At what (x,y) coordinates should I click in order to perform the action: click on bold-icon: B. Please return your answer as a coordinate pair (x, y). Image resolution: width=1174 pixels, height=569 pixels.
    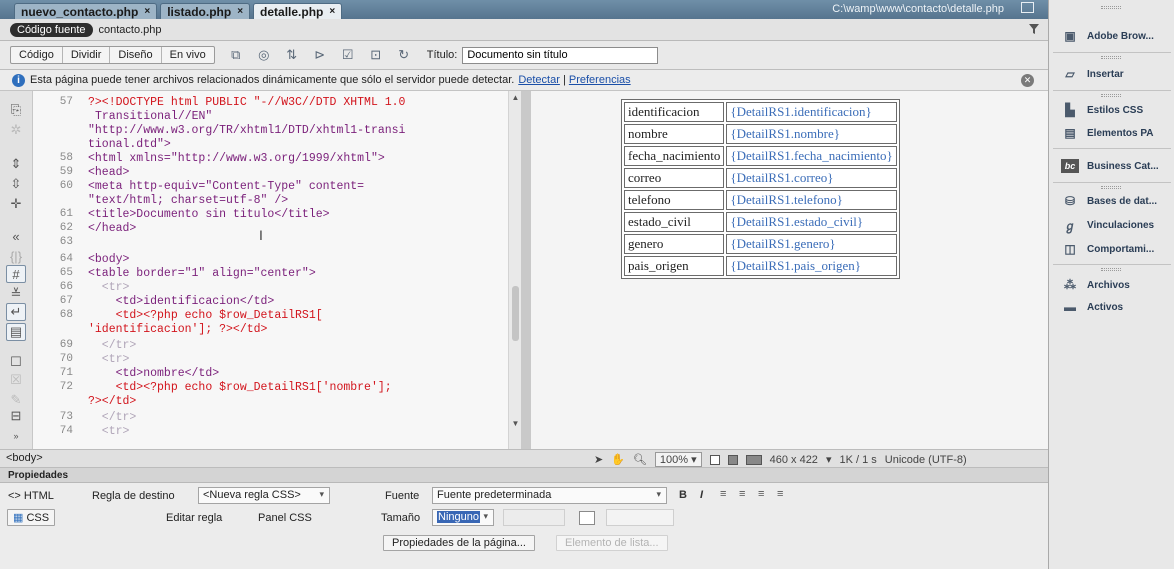
    Looking at the image, I should click on (683, 495).